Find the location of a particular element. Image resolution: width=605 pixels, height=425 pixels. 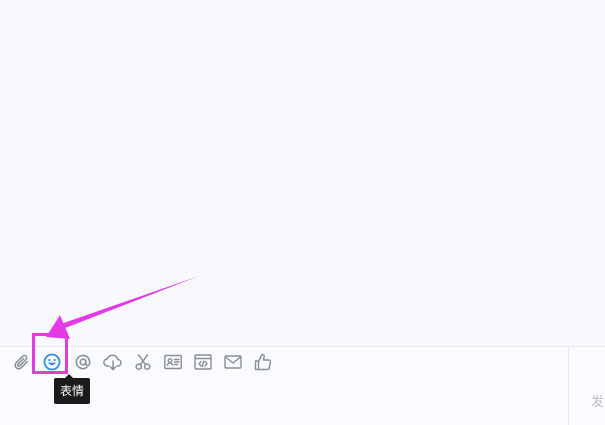

envelope-icon is located at coordinates (233, 362).